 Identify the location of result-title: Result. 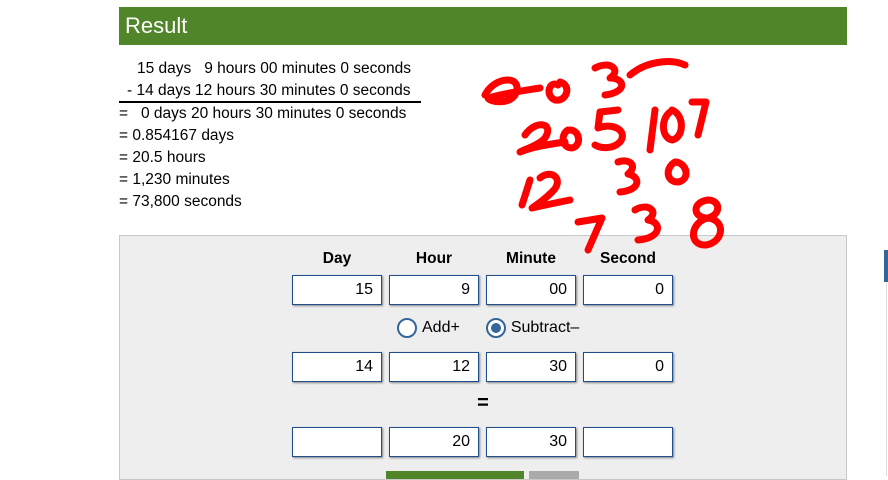
(156, 25).